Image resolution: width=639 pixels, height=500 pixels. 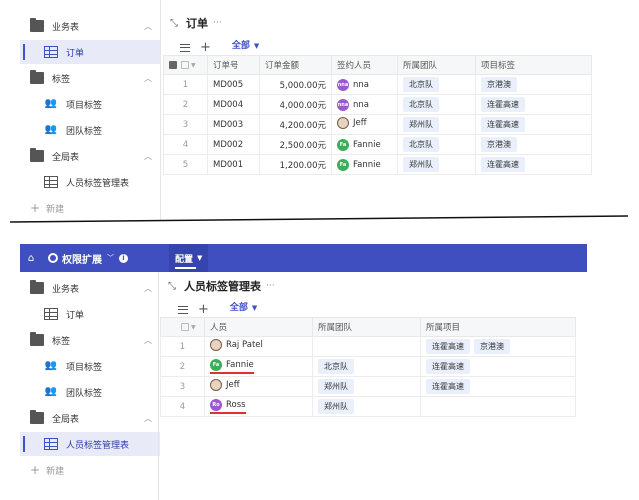 I want to click on header-amount: 订单金额, so click(x=295, y=65).